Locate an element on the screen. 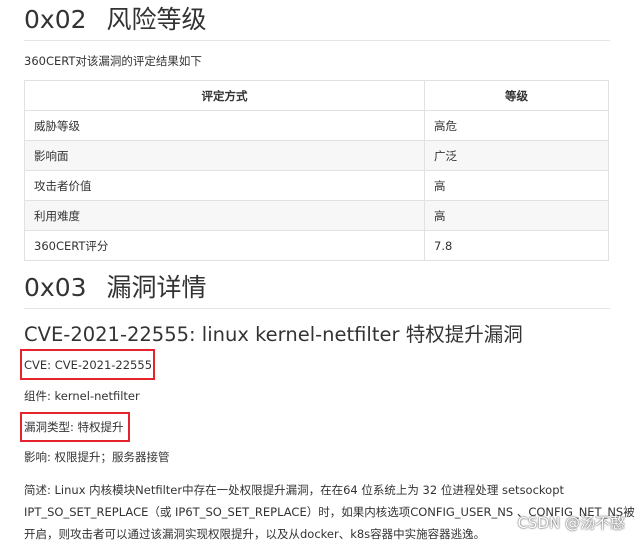 This screenshot has width=635, height=545. risk-method-cell: 360CERT评分 is located at coordinates (224, 245).